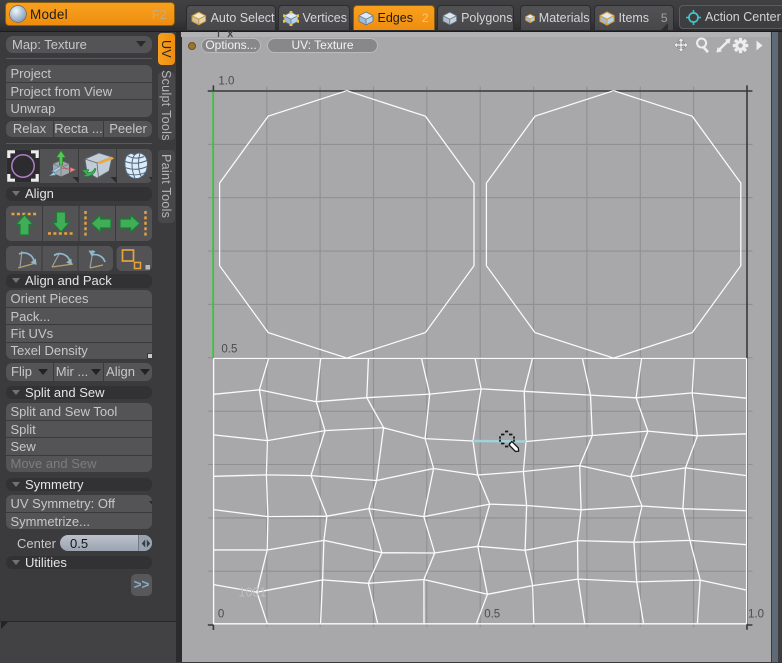  I want to click on svg-text: 0, so click(221, 615).